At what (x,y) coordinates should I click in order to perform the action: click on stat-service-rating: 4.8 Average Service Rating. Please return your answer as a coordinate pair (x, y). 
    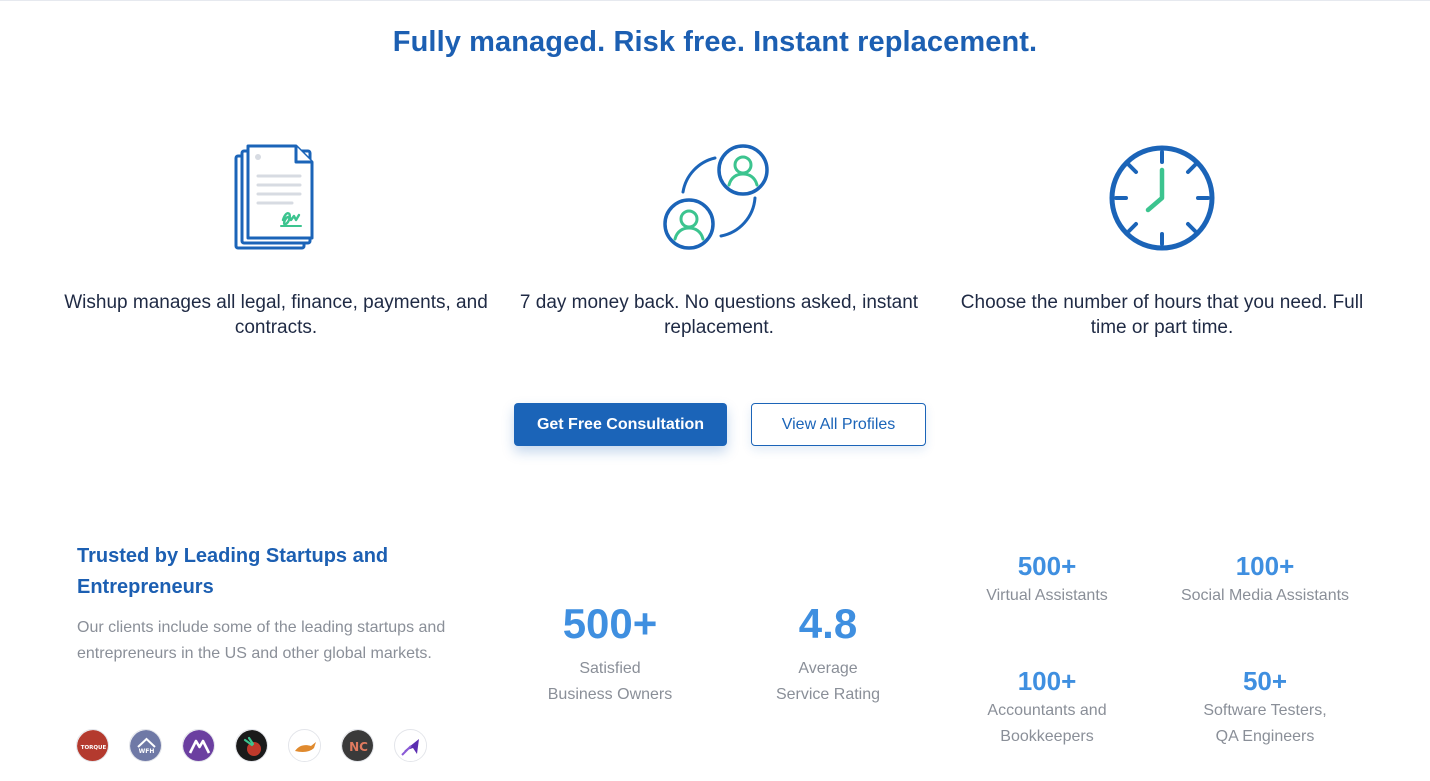
    Looking at the image, I should click on (828, 654).